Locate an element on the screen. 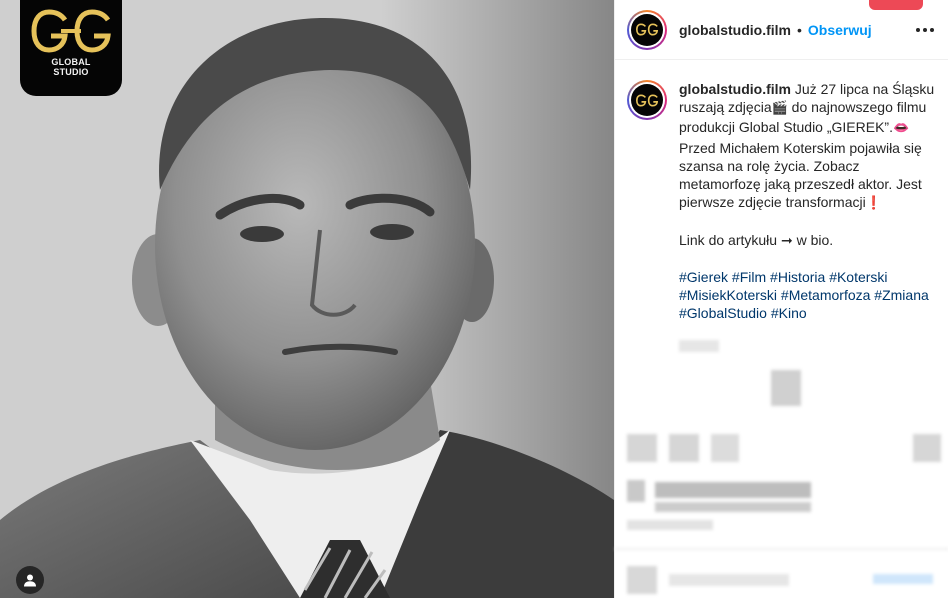 The width and height of the screenshot is (948, 598). blurred-share-icon is located at coordinates (725, 448).